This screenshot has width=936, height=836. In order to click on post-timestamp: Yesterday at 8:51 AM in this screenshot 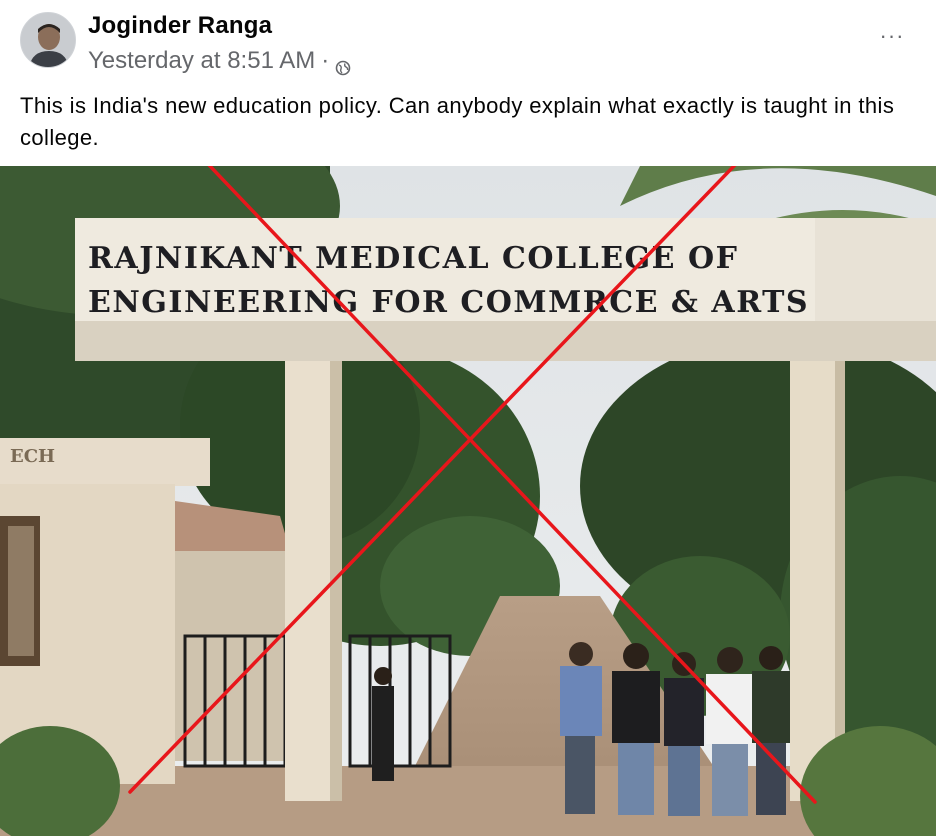, I will do `click(201, 61)`.